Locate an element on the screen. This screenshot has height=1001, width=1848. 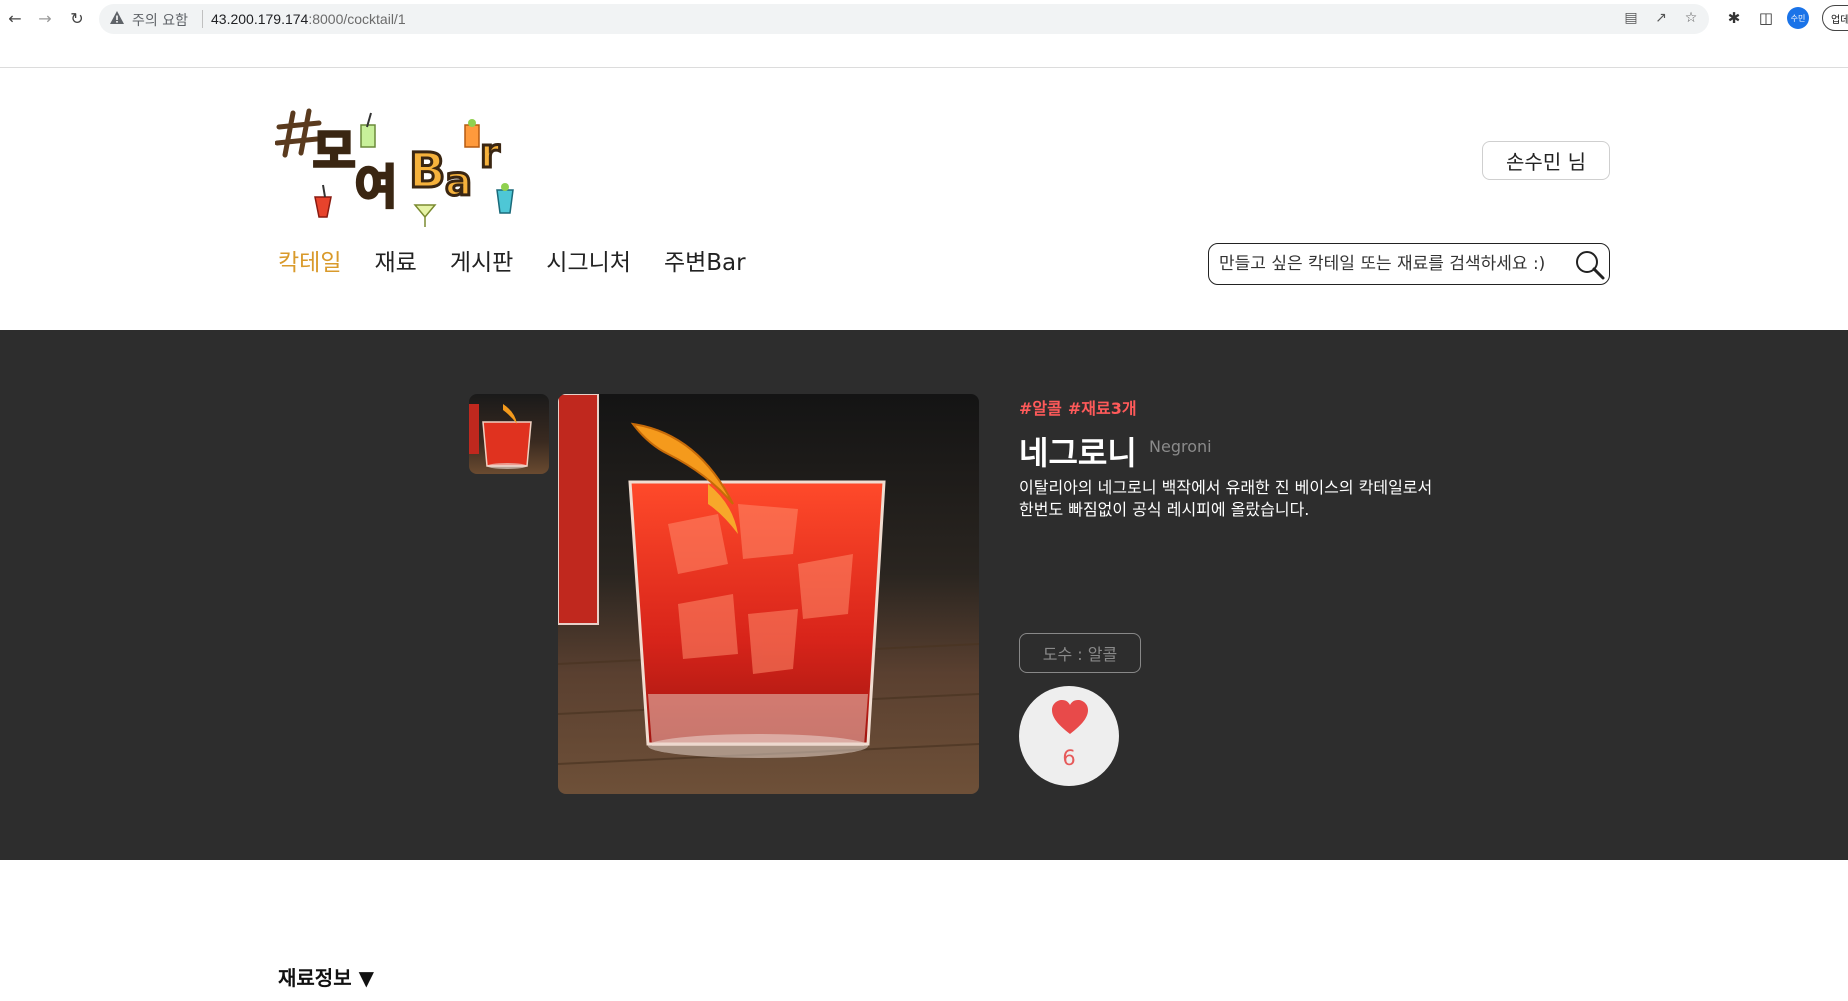
url-text: 43.200.179.174:8000/cocktail/1 is located at coordinates (308, 19).